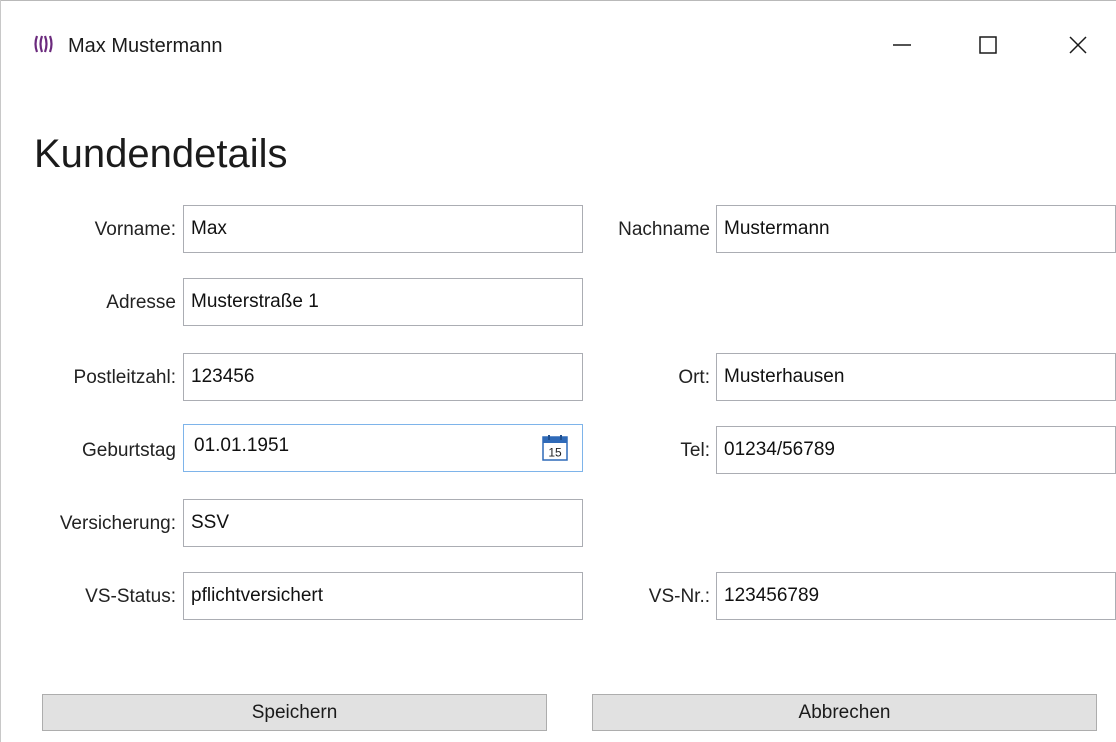  Describe the element at coordinates (916, 596) in the screenshot. I see `vs-nr-field: 123456789` at that location.